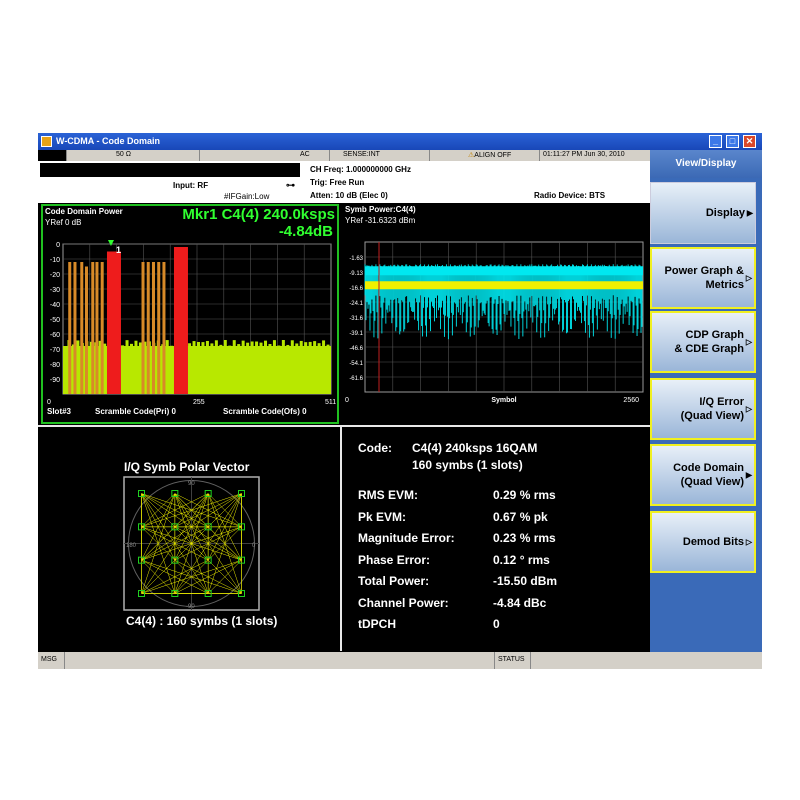 This screenshot has height=800, width=800. I want to click on metric-label: Total Power:, so click(394, 581).